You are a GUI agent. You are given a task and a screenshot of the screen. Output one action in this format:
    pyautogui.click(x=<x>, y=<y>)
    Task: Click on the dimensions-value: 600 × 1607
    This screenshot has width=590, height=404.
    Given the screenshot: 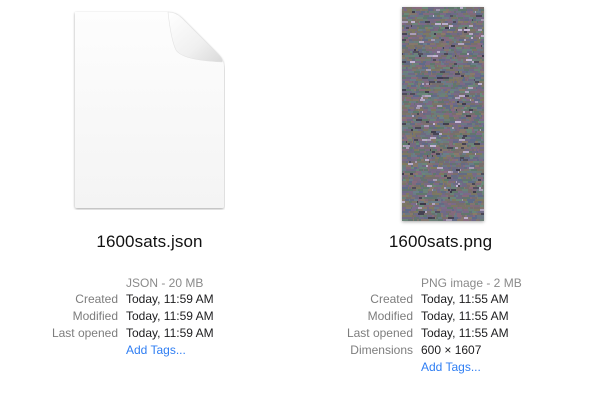 What is the action you would take?
    pyautogui.click(x=451, y=350)
    